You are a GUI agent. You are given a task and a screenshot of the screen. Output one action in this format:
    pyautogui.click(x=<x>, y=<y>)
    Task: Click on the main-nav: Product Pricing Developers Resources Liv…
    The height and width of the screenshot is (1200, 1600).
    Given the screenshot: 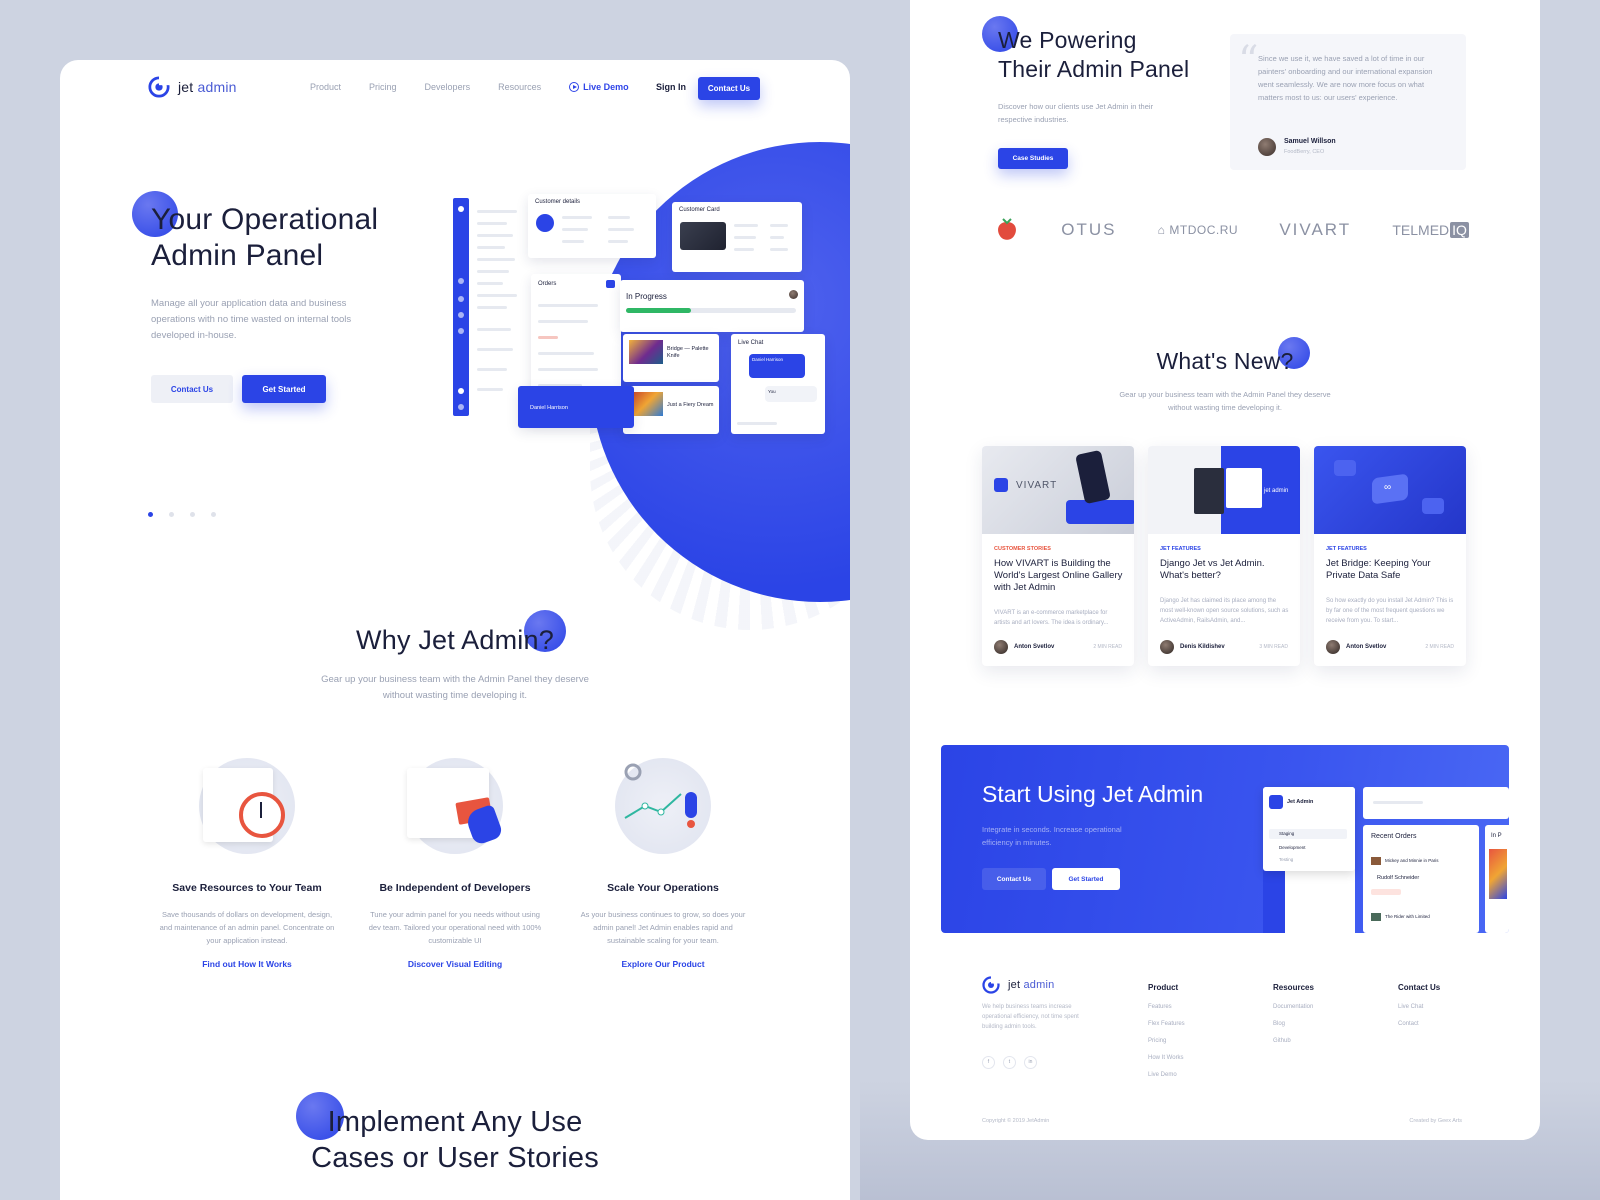 What is the action you would take?
    pyautogui.click(x=469, y=87)
    